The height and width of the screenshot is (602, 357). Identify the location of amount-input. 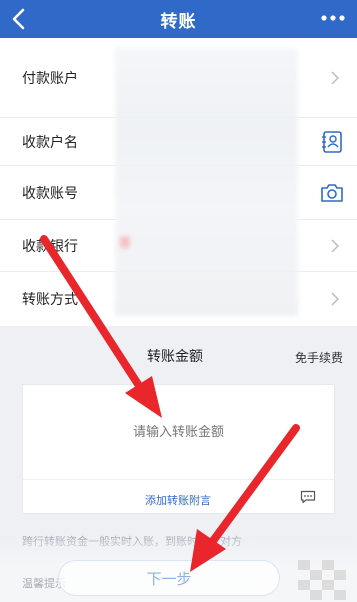
(178, 432).